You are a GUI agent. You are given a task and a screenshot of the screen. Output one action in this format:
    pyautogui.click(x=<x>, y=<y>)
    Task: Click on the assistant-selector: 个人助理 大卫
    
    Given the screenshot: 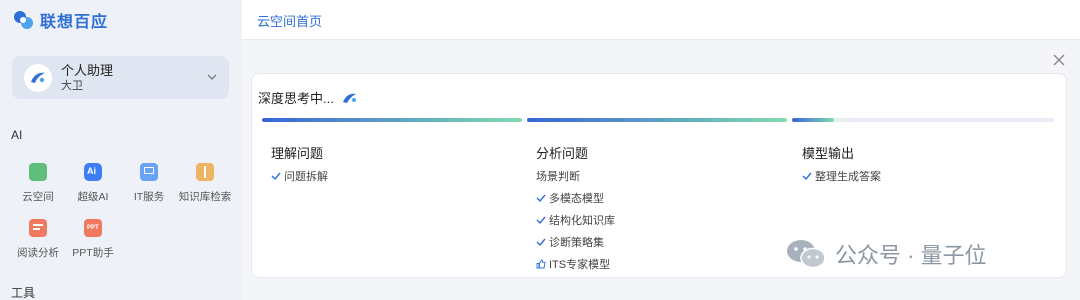 What is the action you would take?
    pyautogui.click(x=120, y=77)
    